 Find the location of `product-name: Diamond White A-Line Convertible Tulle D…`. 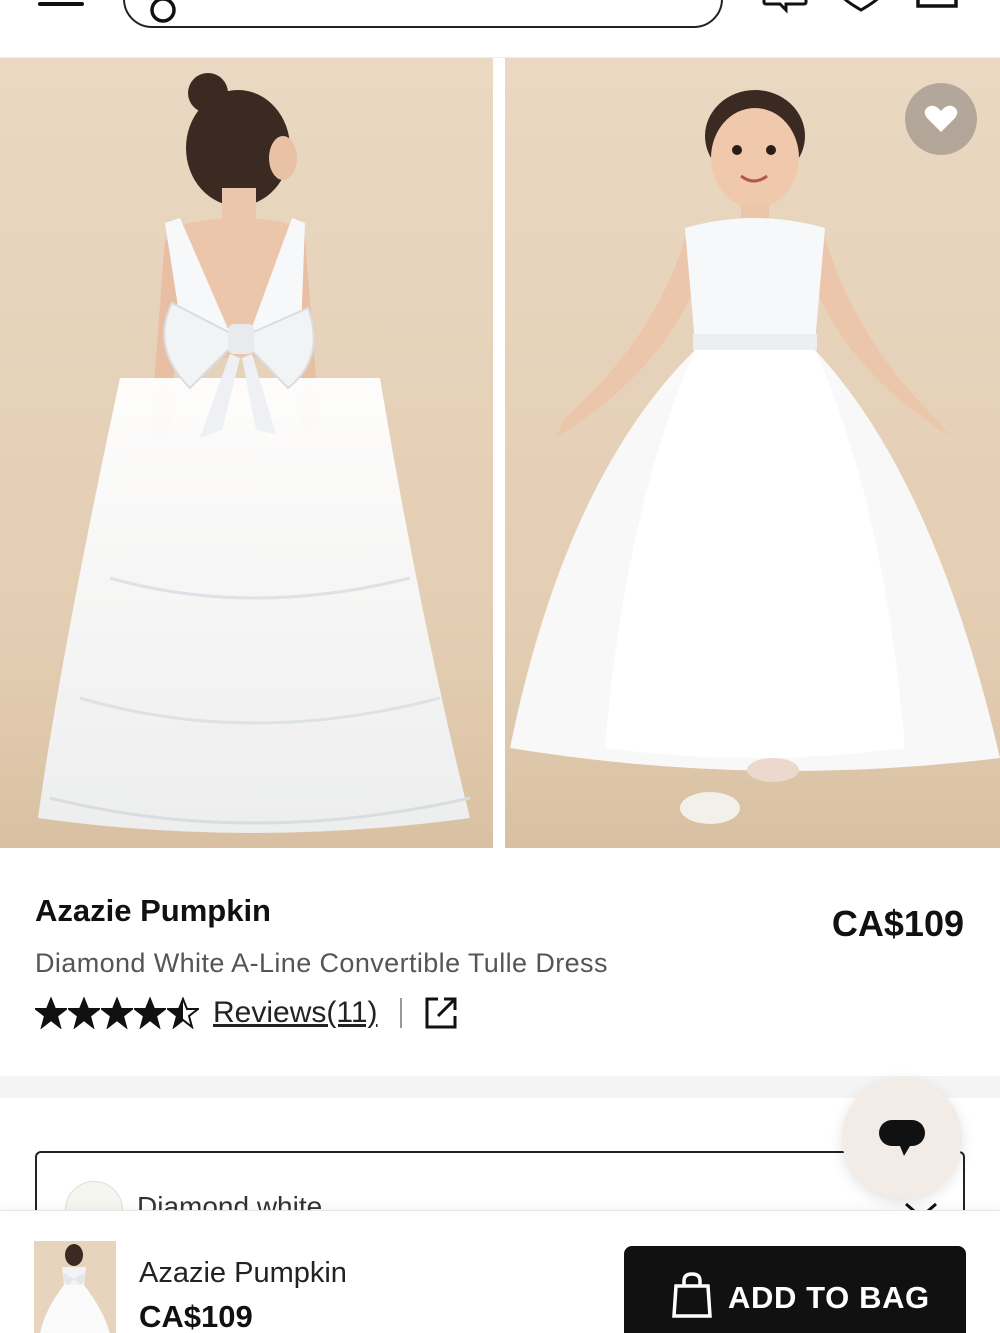

product-name: Diamond White A-Line Convertible Tulle D… is located at coordinates (321, 963).